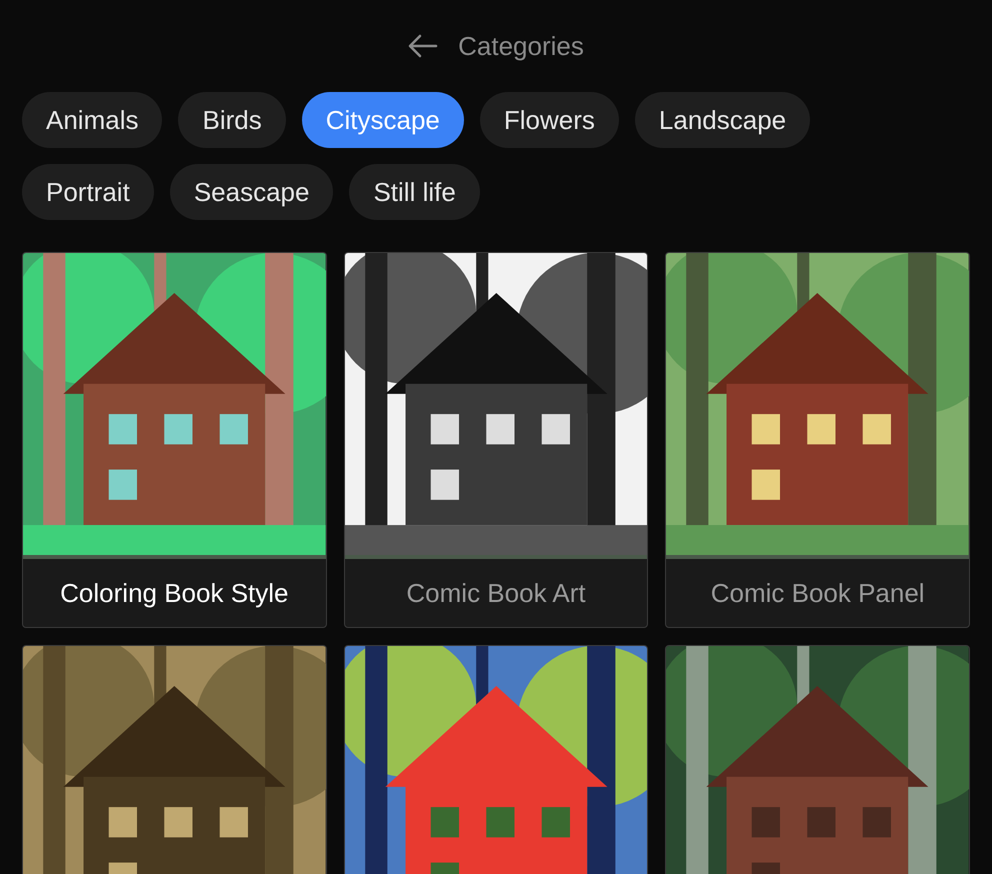 The width and height of the screenshot is (992, 874). I want to click on page-title: Categories, so click(521, 46).